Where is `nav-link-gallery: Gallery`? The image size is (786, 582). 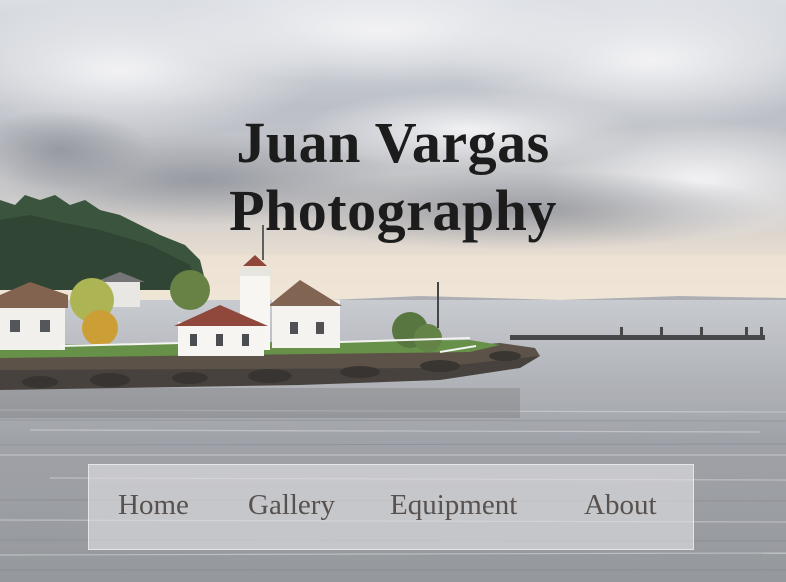
nav-link-gallery: Gallery is located at coordinates (291, 505).